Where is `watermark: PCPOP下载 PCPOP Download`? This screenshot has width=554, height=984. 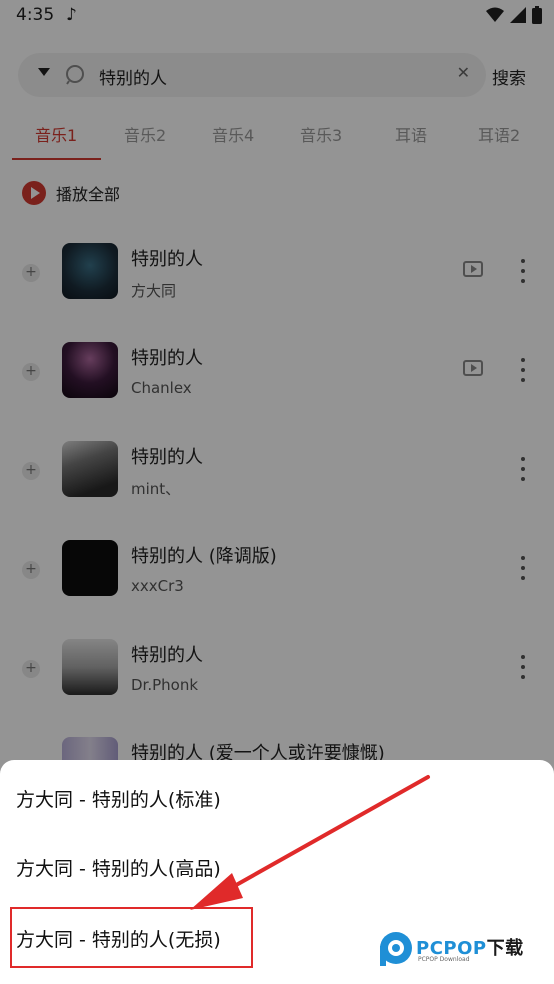 watermark: PCPOP下载 PCPOP Download is located at coordinates (463, 950).